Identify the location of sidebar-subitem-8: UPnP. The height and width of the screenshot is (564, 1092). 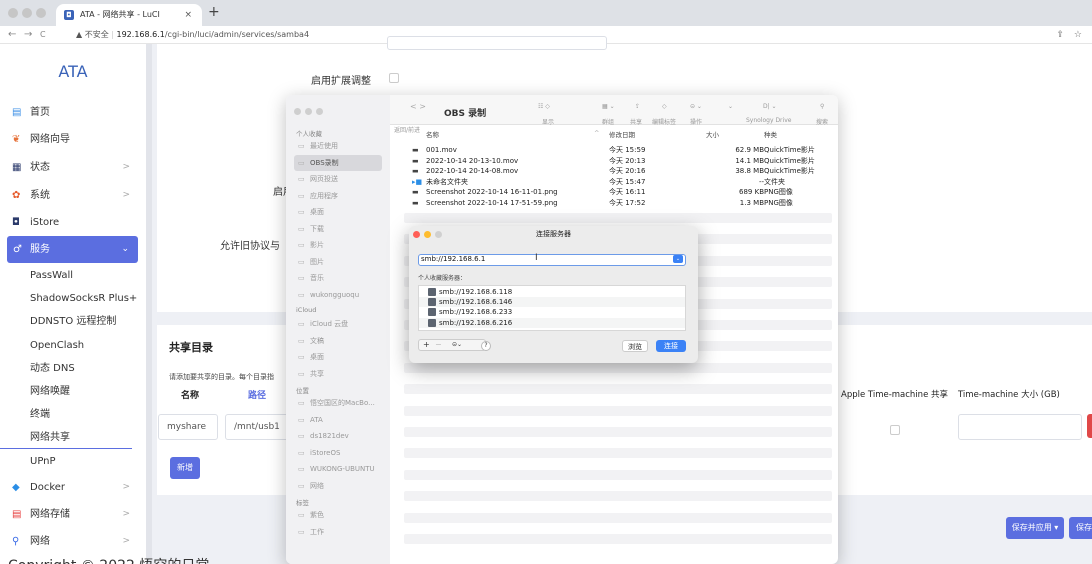
(73, 461).